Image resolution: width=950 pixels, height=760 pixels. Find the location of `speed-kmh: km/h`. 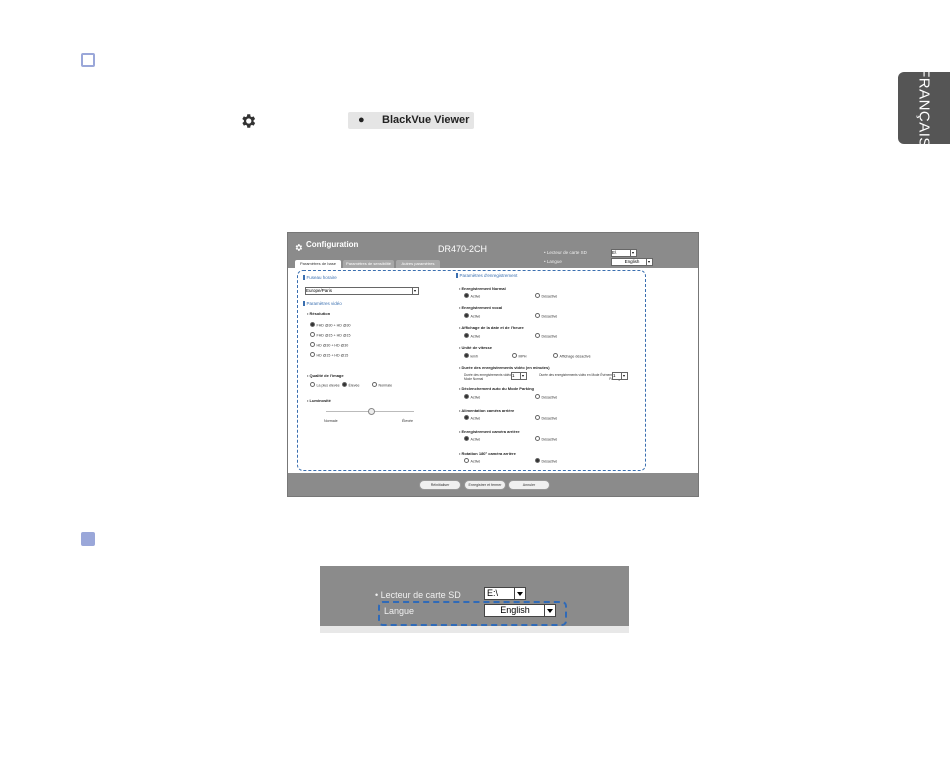

speed-kmh: km/h is located at coordinates (471, 356).